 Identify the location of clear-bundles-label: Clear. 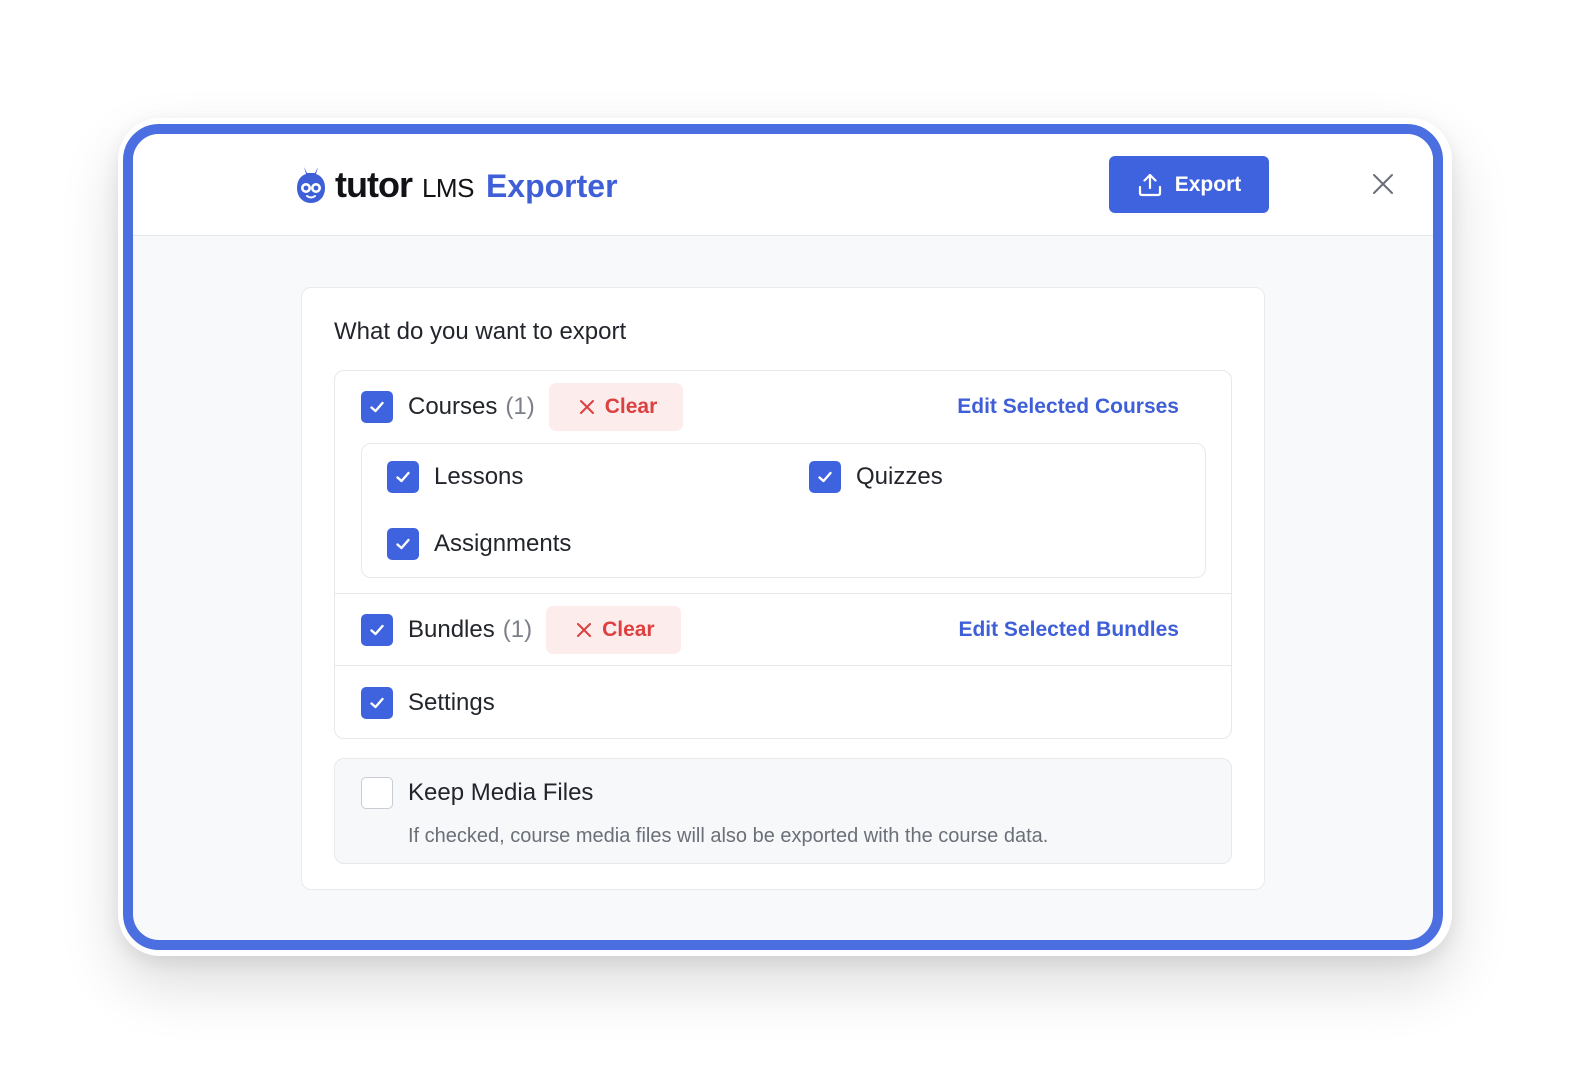
(628, 629).